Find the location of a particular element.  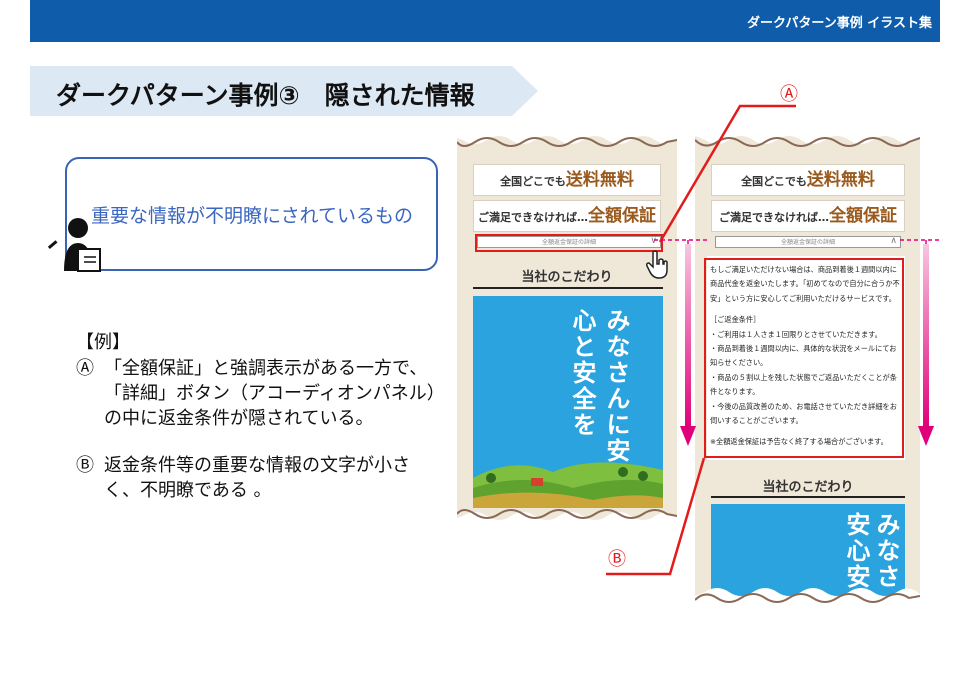

pointer-hand-icon is located at coordinates (657, 264).